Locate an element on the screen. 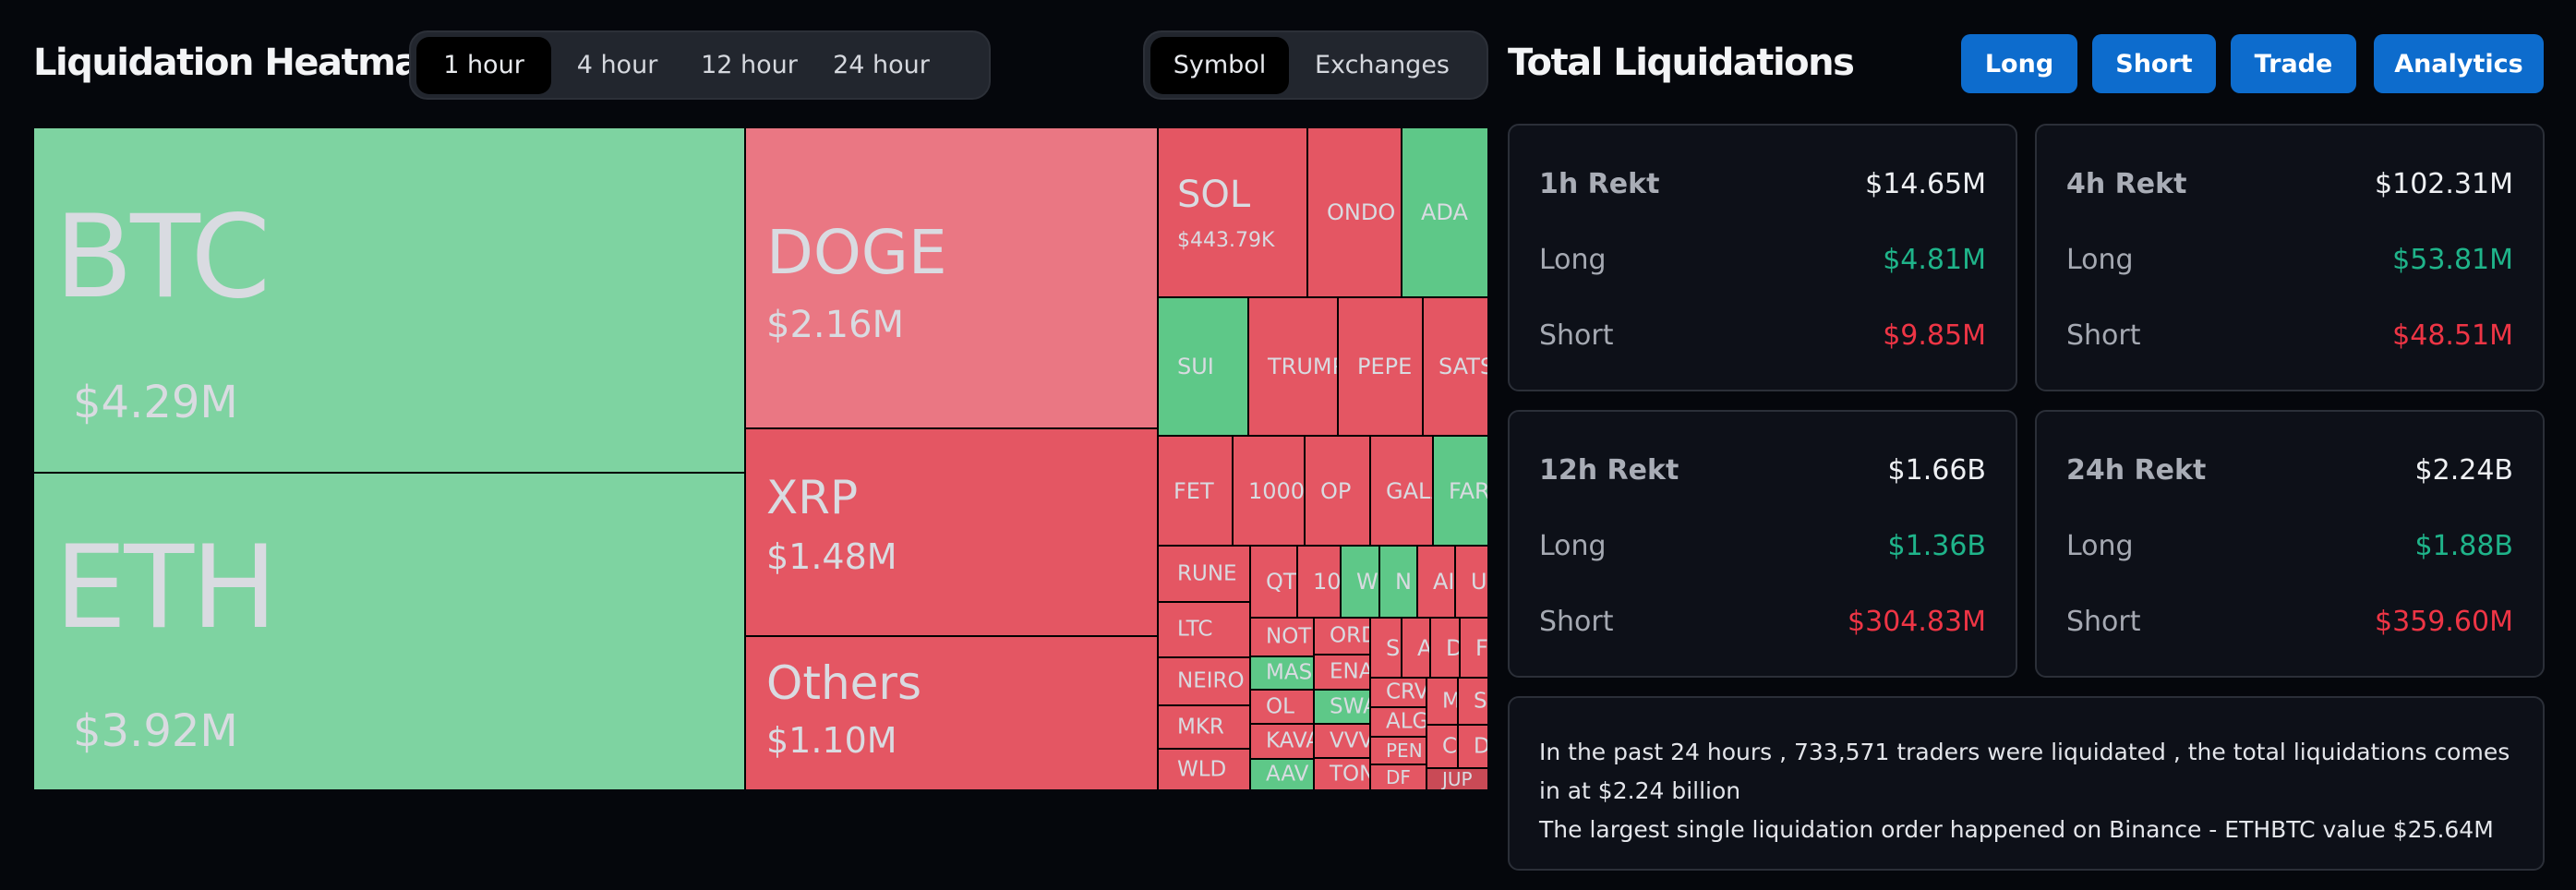 Image resolution: width=2576 pixels, height=890 pixels. treemap-tile-u: U is located at coordinates (1471, 582).